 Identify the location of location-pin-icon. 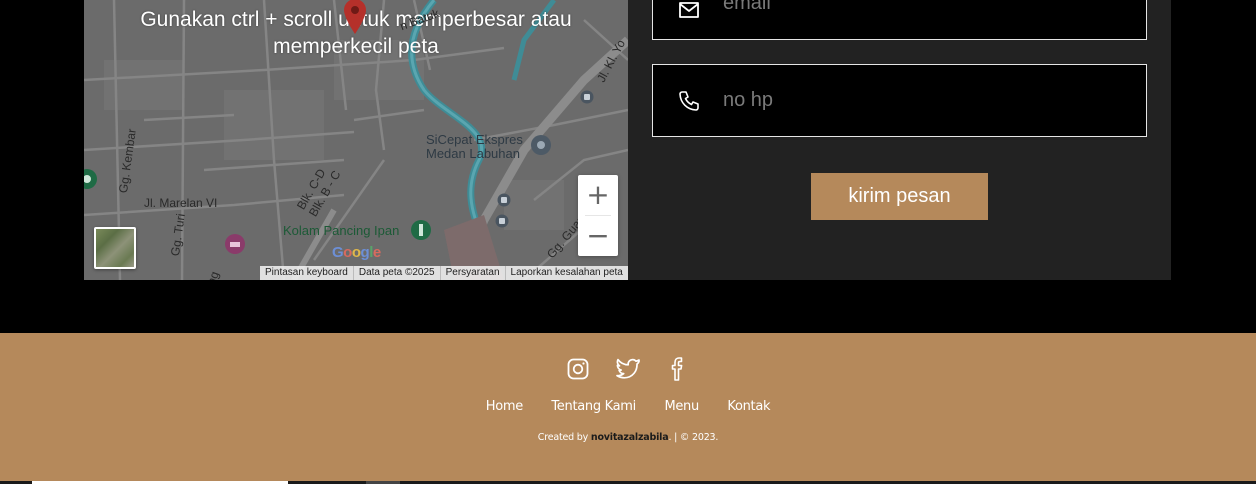
(355, 17).